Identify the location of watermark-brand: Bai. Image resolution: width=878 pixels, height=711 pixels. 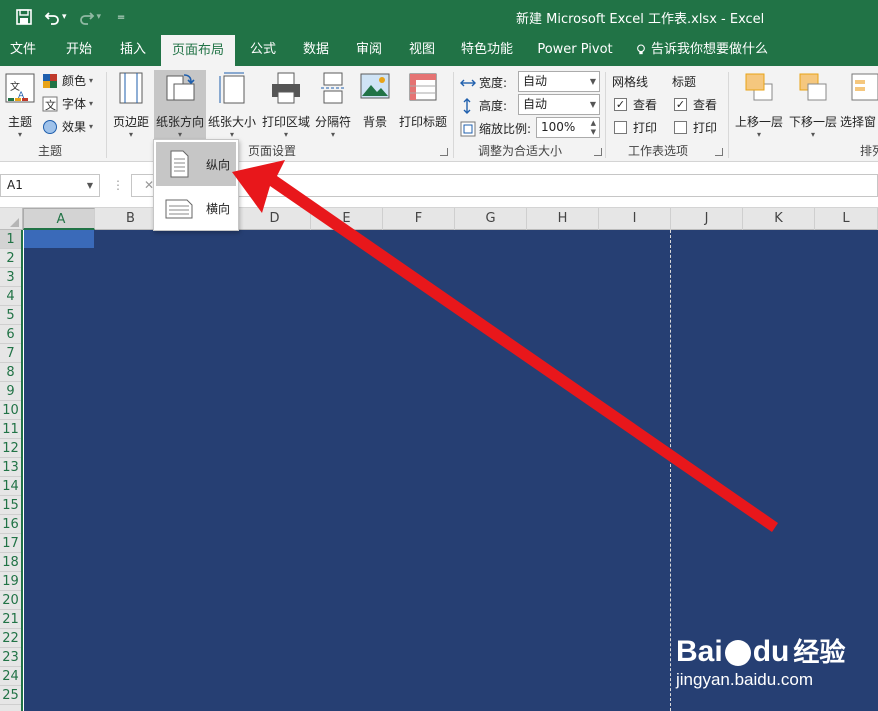
(699, 651).